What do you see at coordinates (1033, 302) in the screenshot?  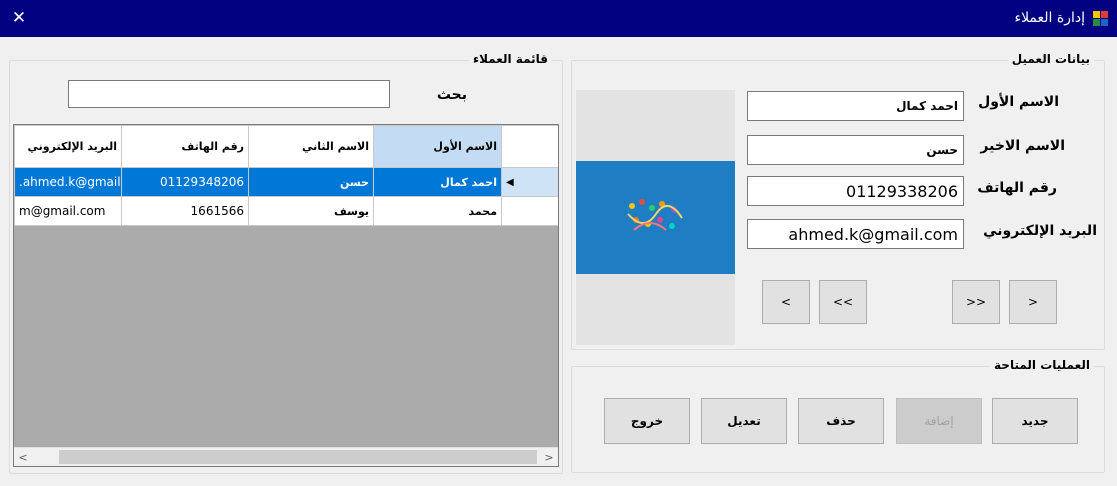 I see `last-record-button: >` at bounding box center [1033, 302].